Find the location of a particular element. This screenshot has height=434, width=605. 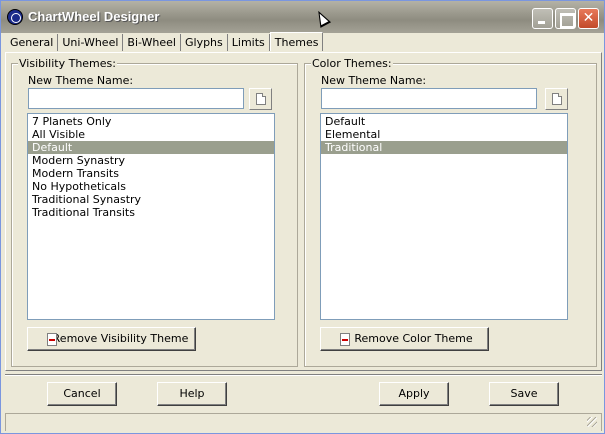

window-title: ChartWheel Designer is located at coordinates (94, 16).